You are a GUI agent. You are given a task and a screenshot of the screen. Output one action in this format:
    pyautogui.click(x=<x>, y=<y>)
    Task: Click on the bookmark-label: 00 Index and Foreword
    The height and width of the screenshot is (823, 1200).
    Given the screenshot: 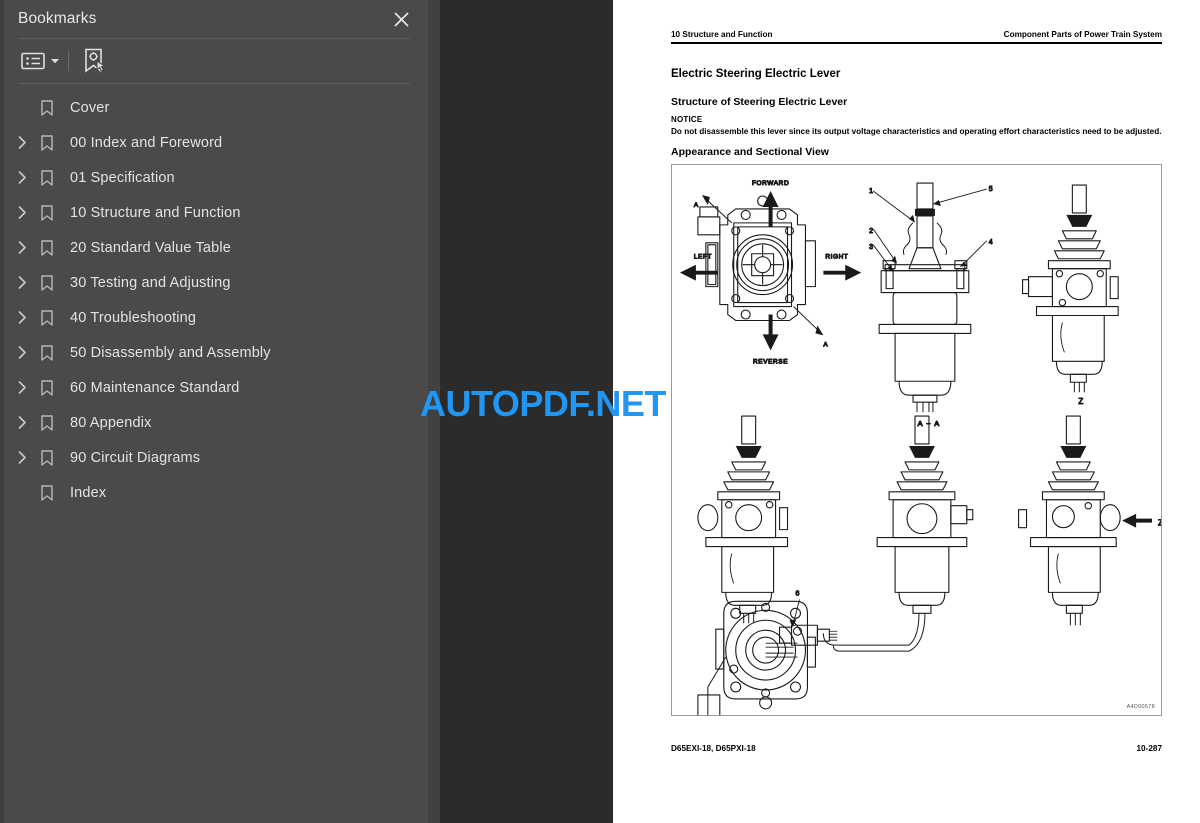 What is the action you would take?
    pyautogui.click(x=146, y=142)
    